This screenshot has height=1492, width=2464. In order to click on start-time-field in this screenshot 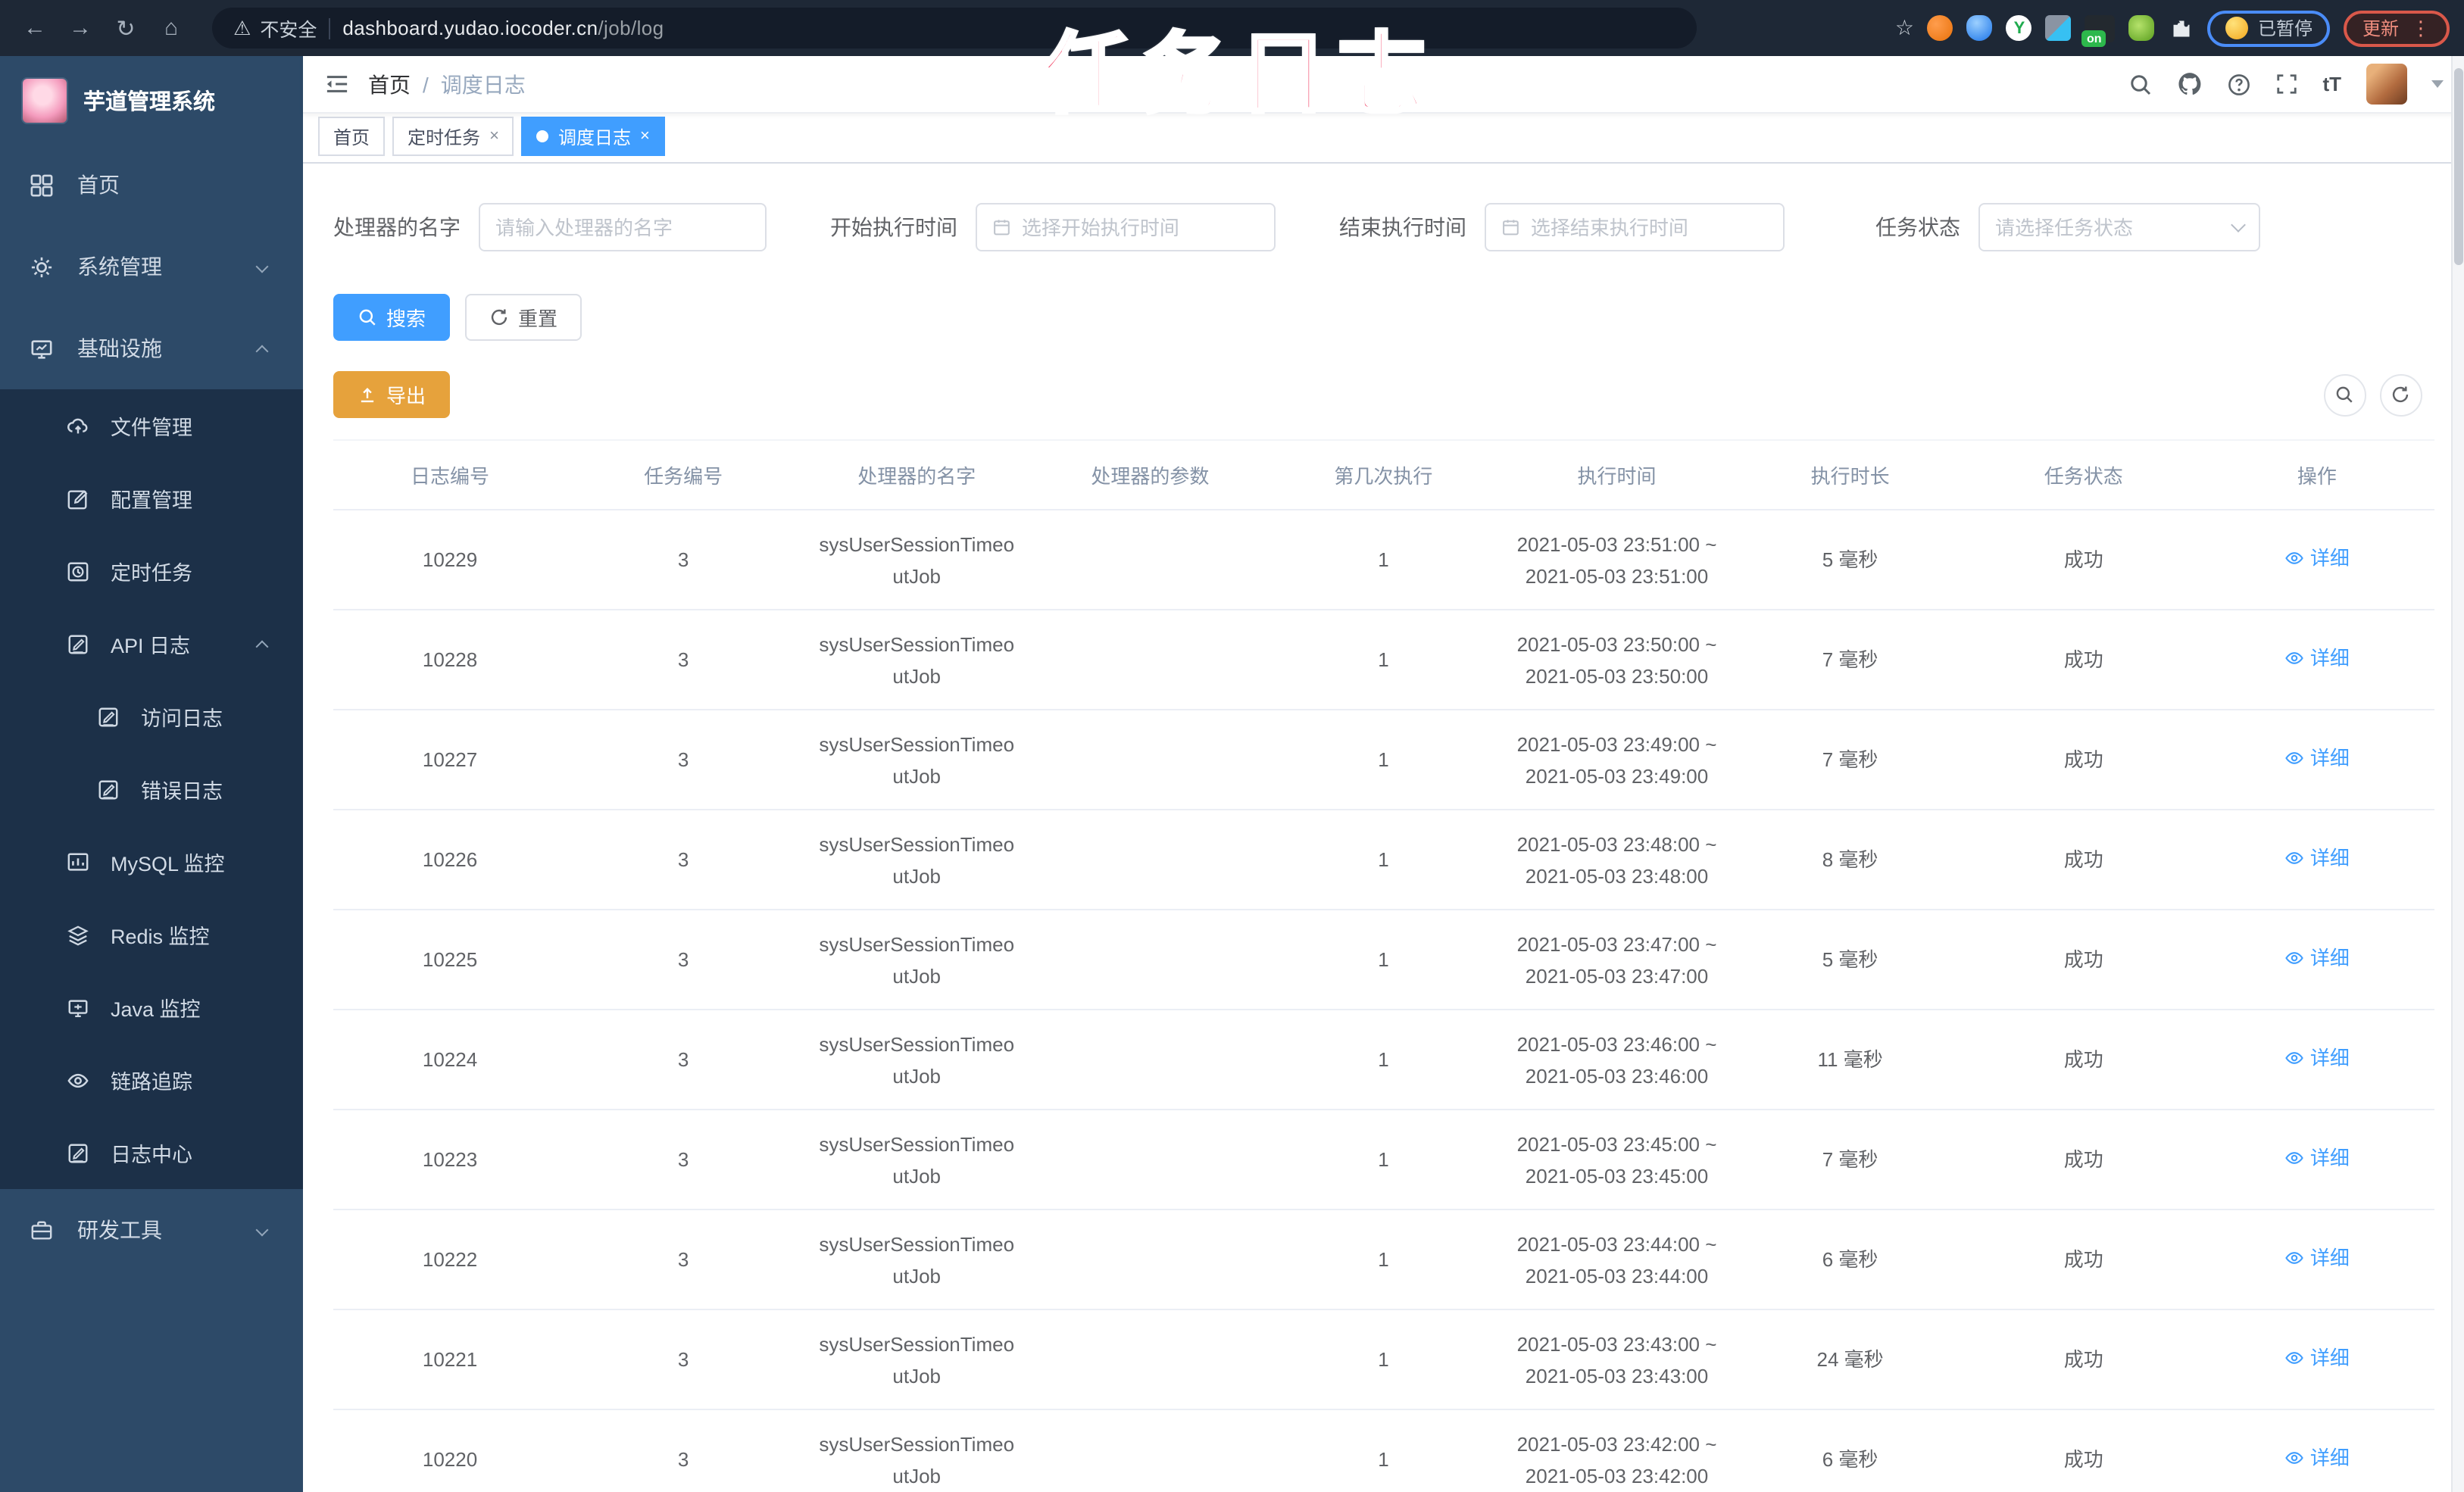, I will do `click(1140, 227)`.